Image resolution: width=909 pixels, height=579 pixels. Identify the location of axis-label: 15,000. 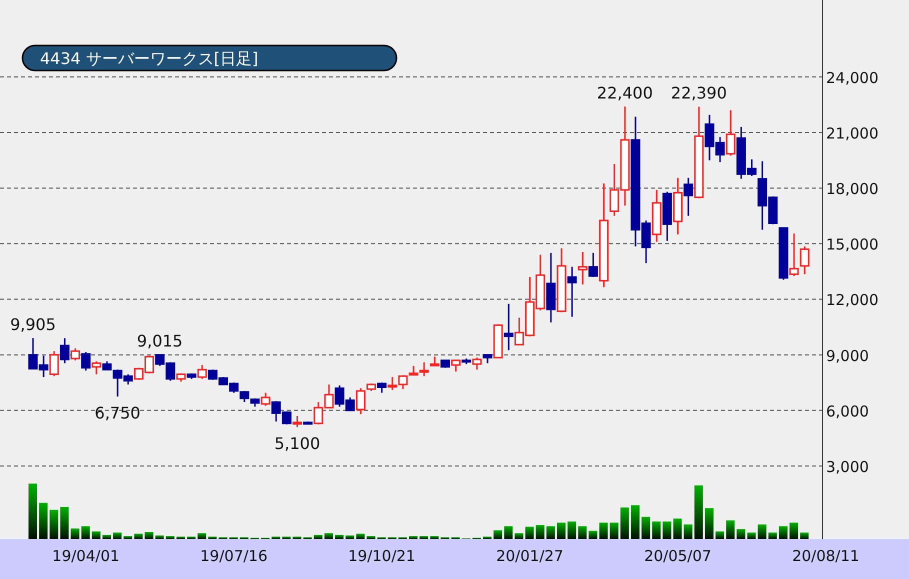
(852, 245).